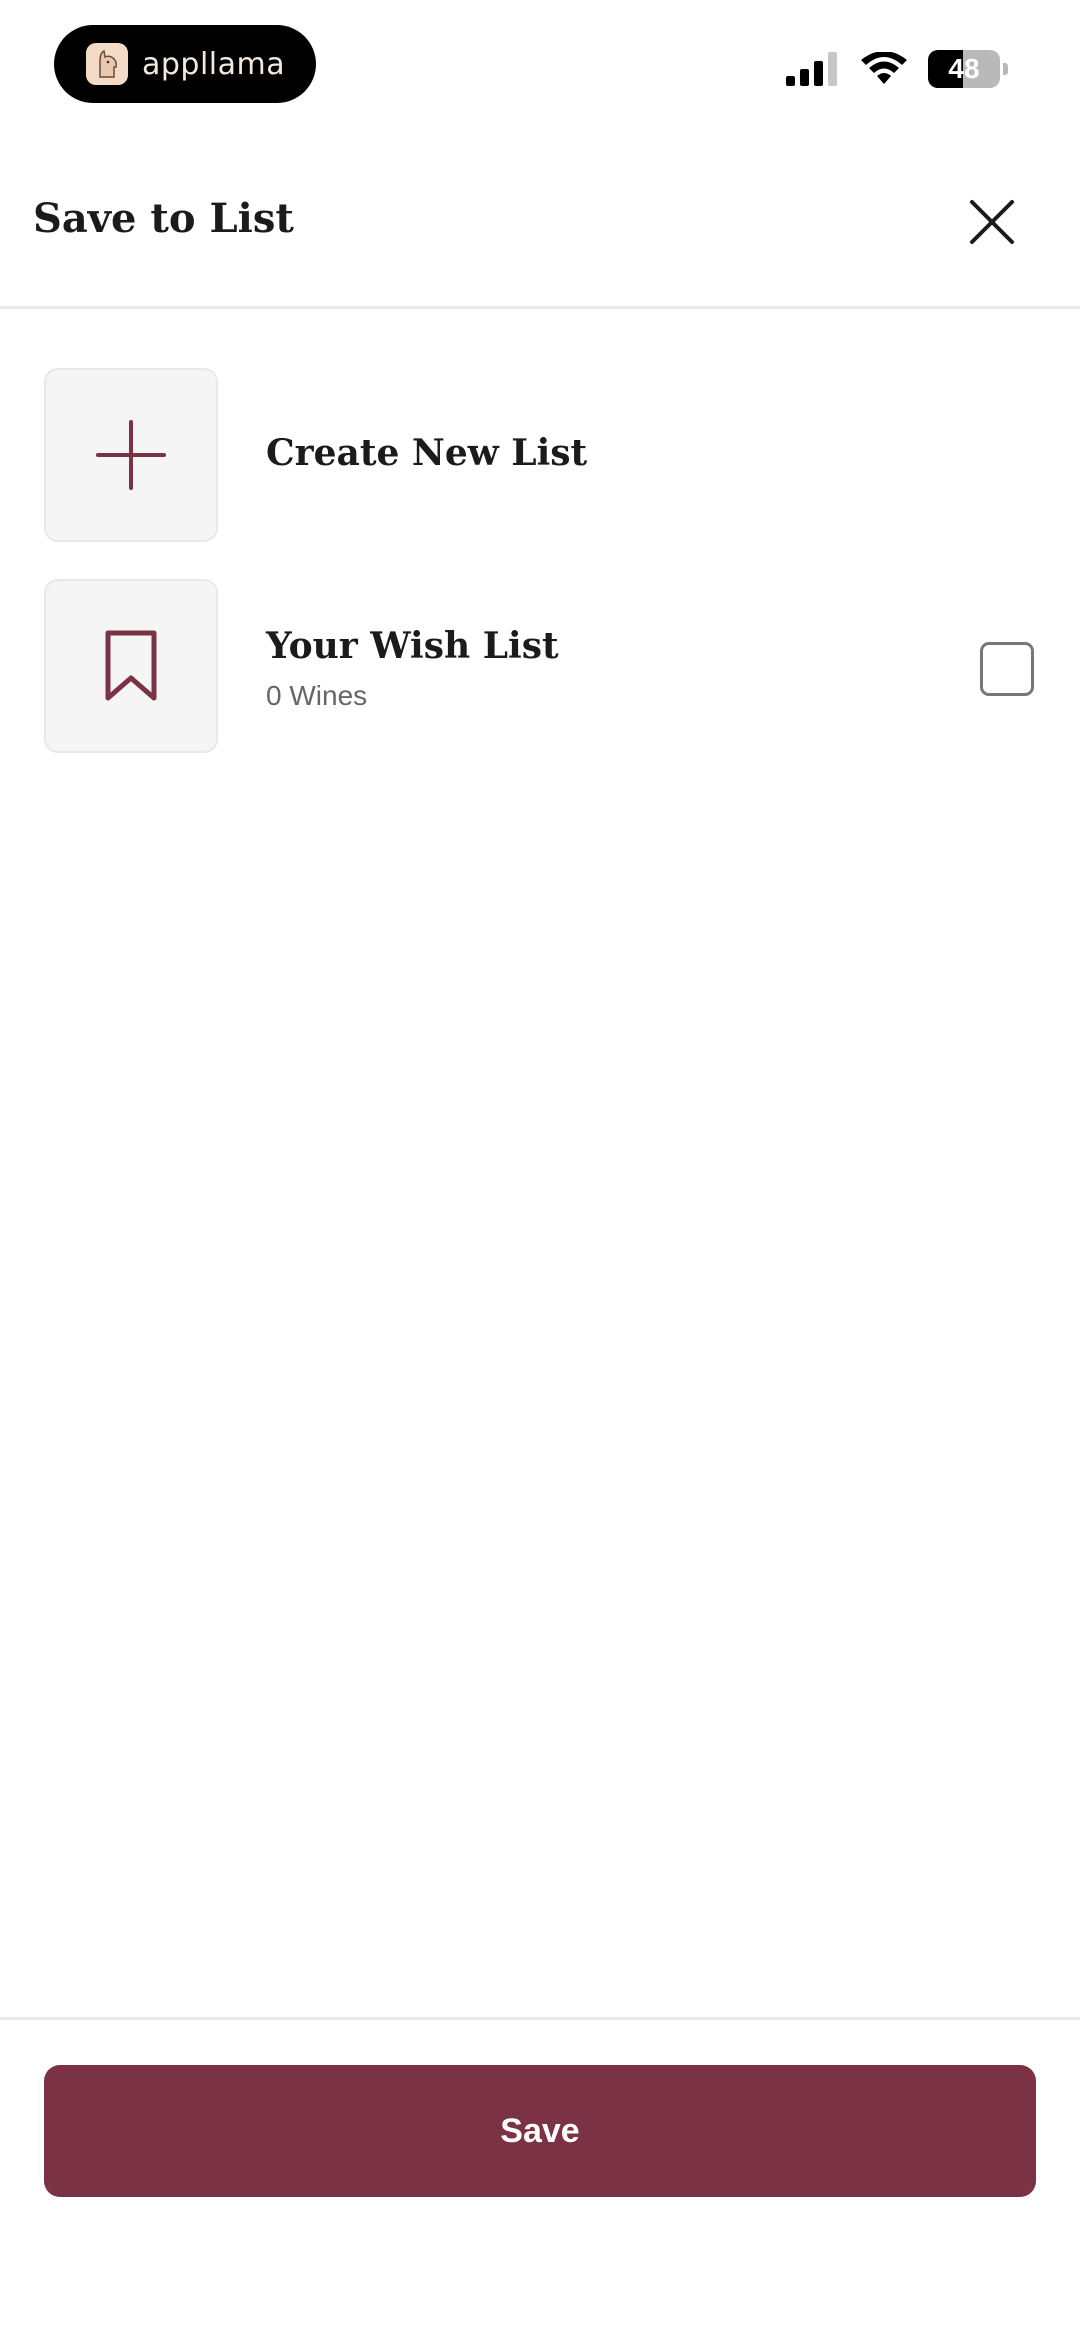 The image size is (1080, 2337). I want to click on battery-nub, so click(1005, 69).